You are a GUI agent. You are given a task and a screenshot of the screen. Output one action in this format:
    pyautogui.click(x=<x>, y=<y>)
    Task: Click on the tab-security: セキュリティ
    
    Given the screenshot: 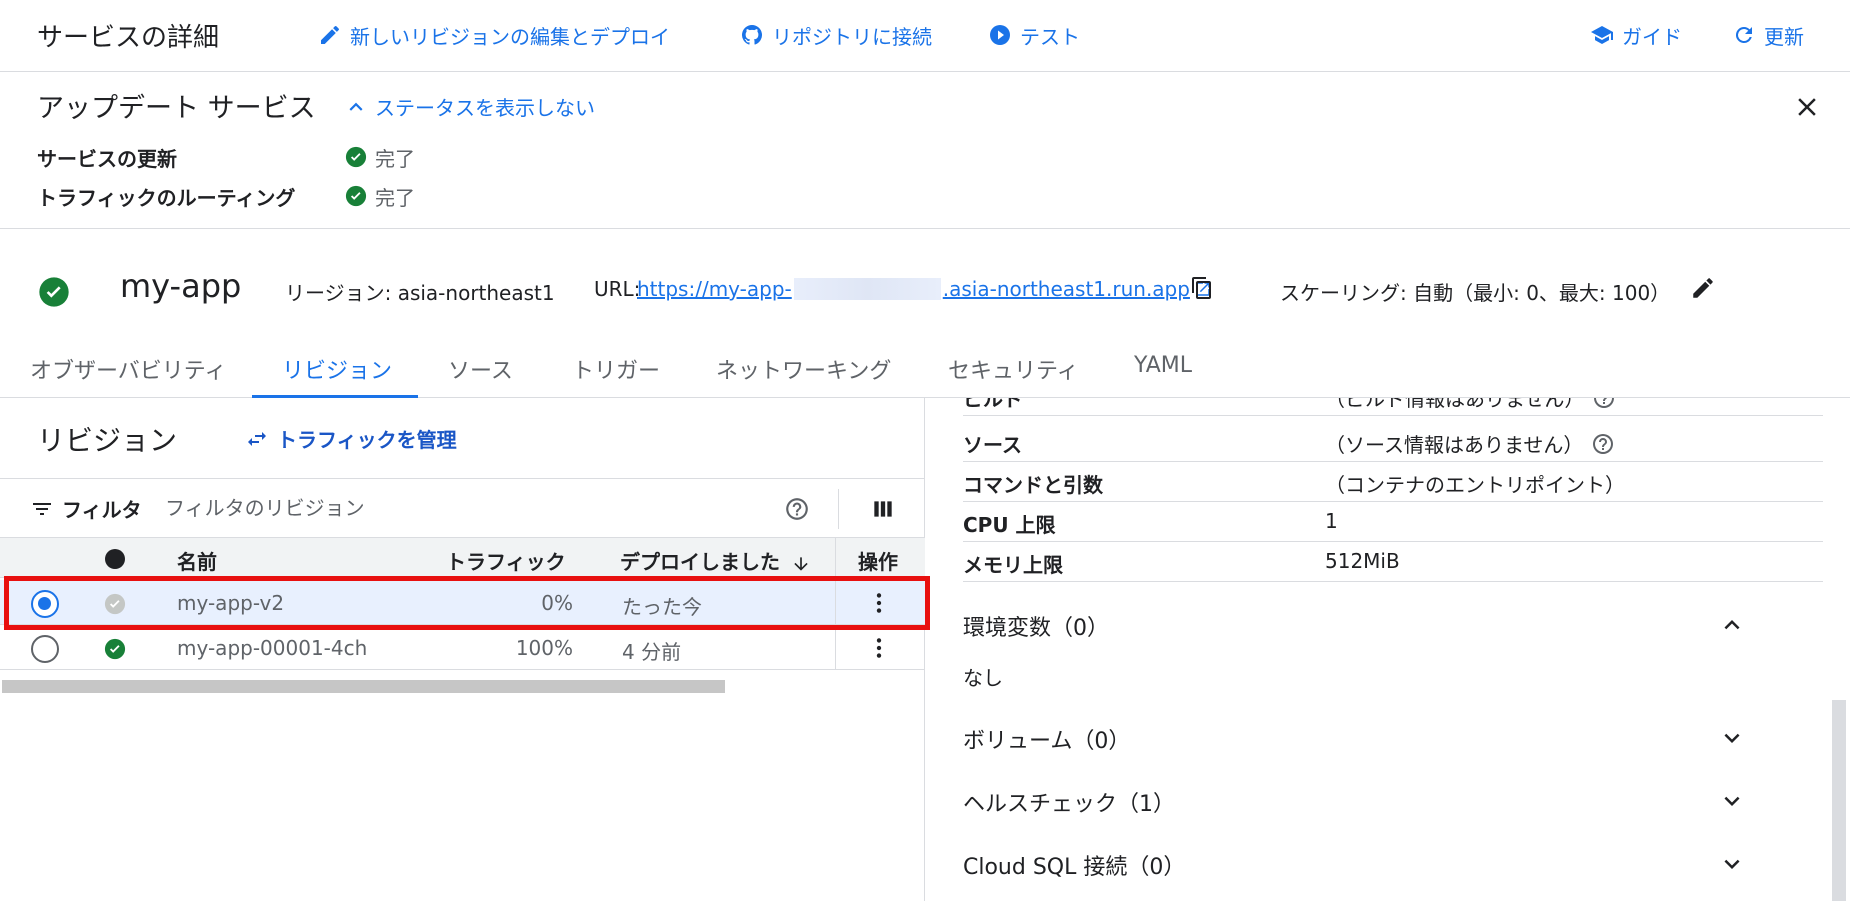 What is the action you would take?
    pyautogui.click(x=1013, y=369)
    